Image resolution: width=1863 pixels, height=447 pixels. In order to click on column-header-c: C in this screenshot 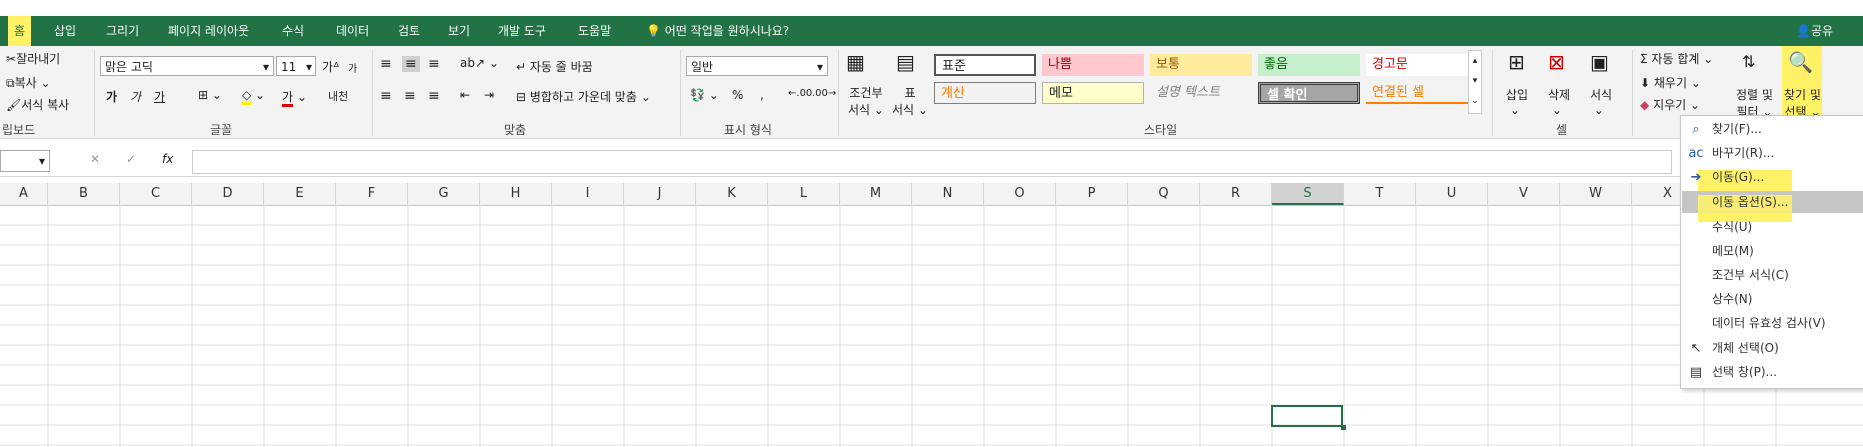, I will do `click(156, 194)`.